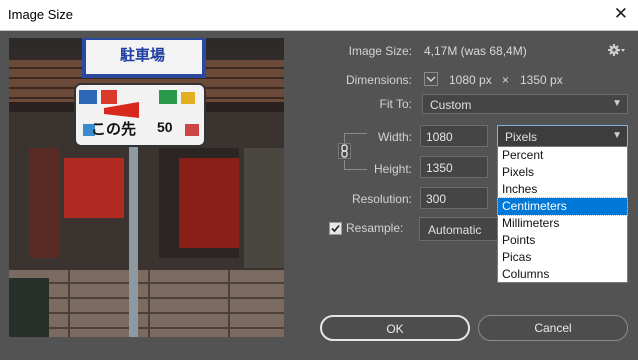  What do you see at coordinates (395, 328) in the screenshot?
I see `ok-button: OK` at bounding box center [395, 328].